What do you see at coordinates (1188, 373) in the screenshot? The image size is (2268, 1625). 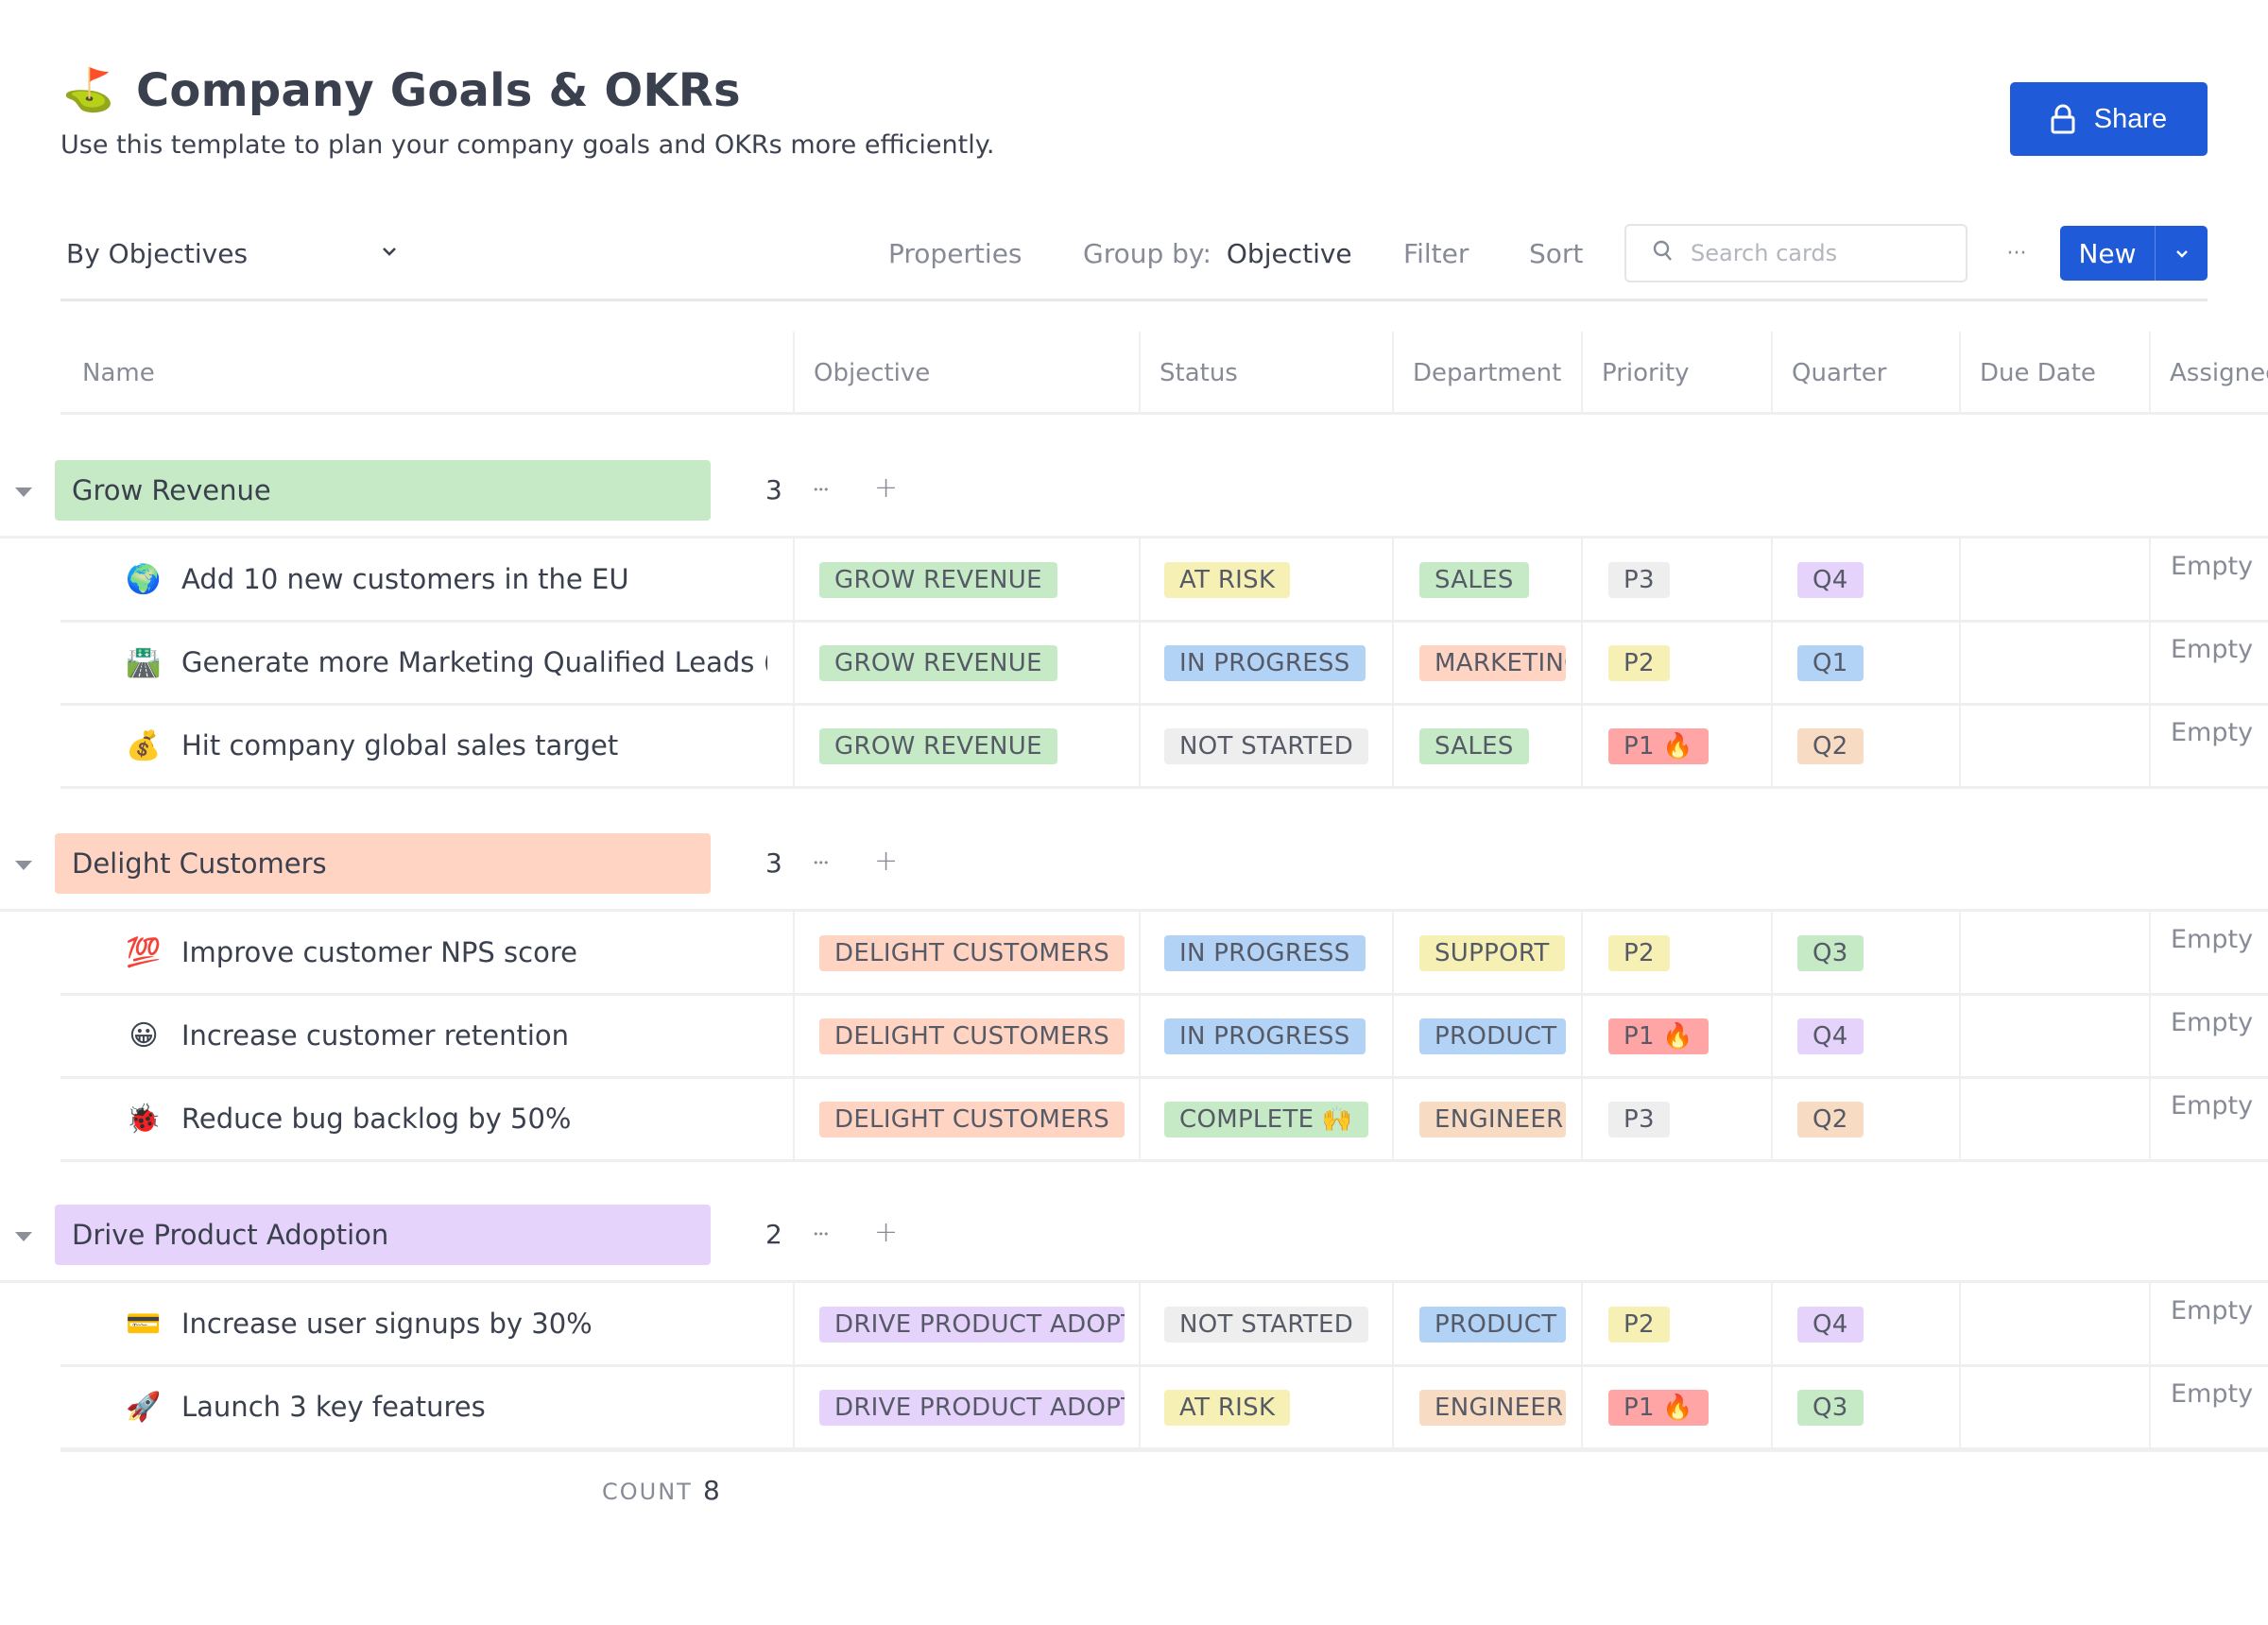 I see `column-header-status: Status` at bounding box center [1188, 373].